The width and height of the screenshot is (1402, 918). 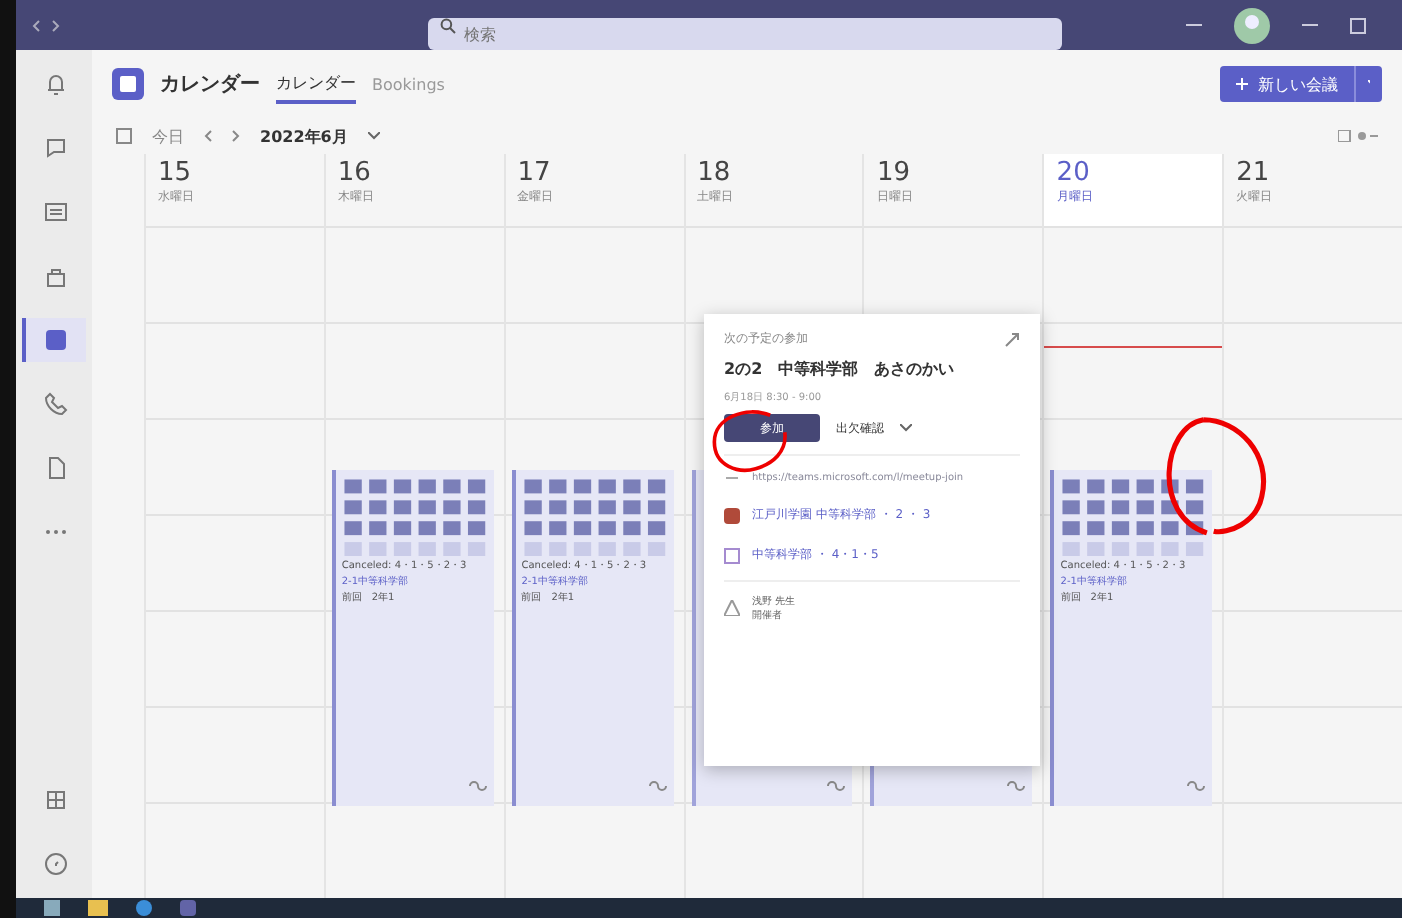 I want to click on previous-icon, so click(x=208, y=136).